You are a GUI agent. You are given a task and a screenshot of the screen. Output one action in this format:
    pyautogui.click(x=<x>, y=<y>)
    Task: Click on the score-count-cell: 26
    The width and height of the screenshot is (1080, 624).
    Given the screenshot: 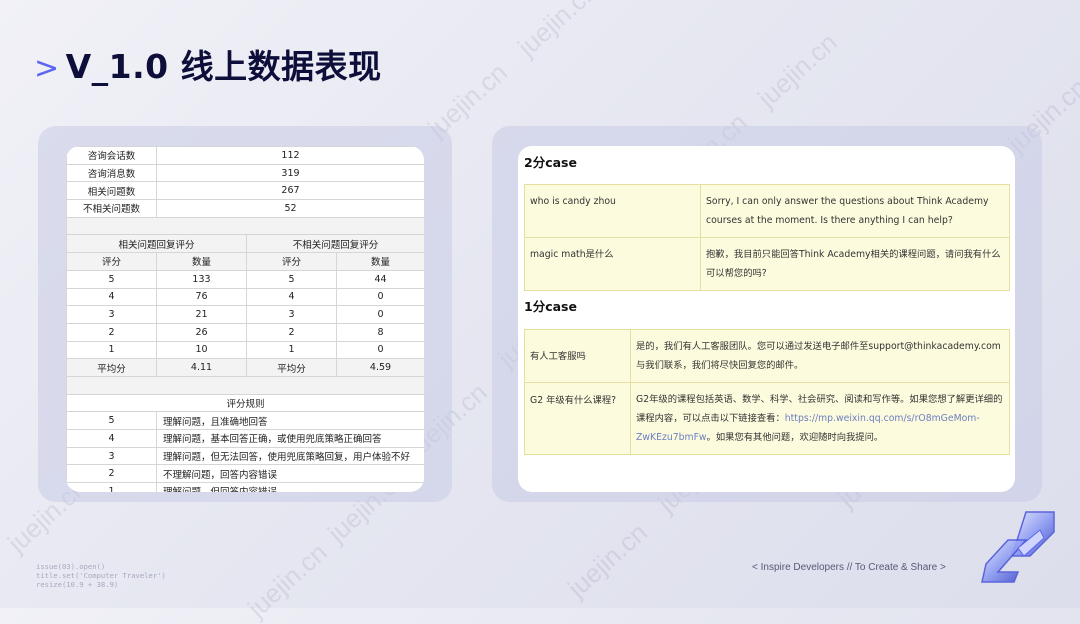 What is the action you would take?
    pyautogui.click(x=201, y=332)
    